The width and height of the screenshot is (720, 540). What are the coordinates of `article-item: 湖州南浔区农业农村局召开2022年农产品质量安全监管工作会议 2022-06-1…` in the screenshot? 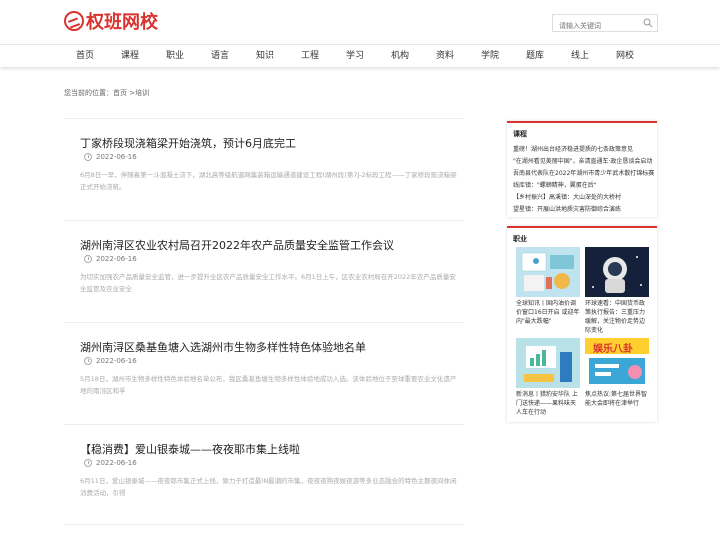 It's located at (264, 272).